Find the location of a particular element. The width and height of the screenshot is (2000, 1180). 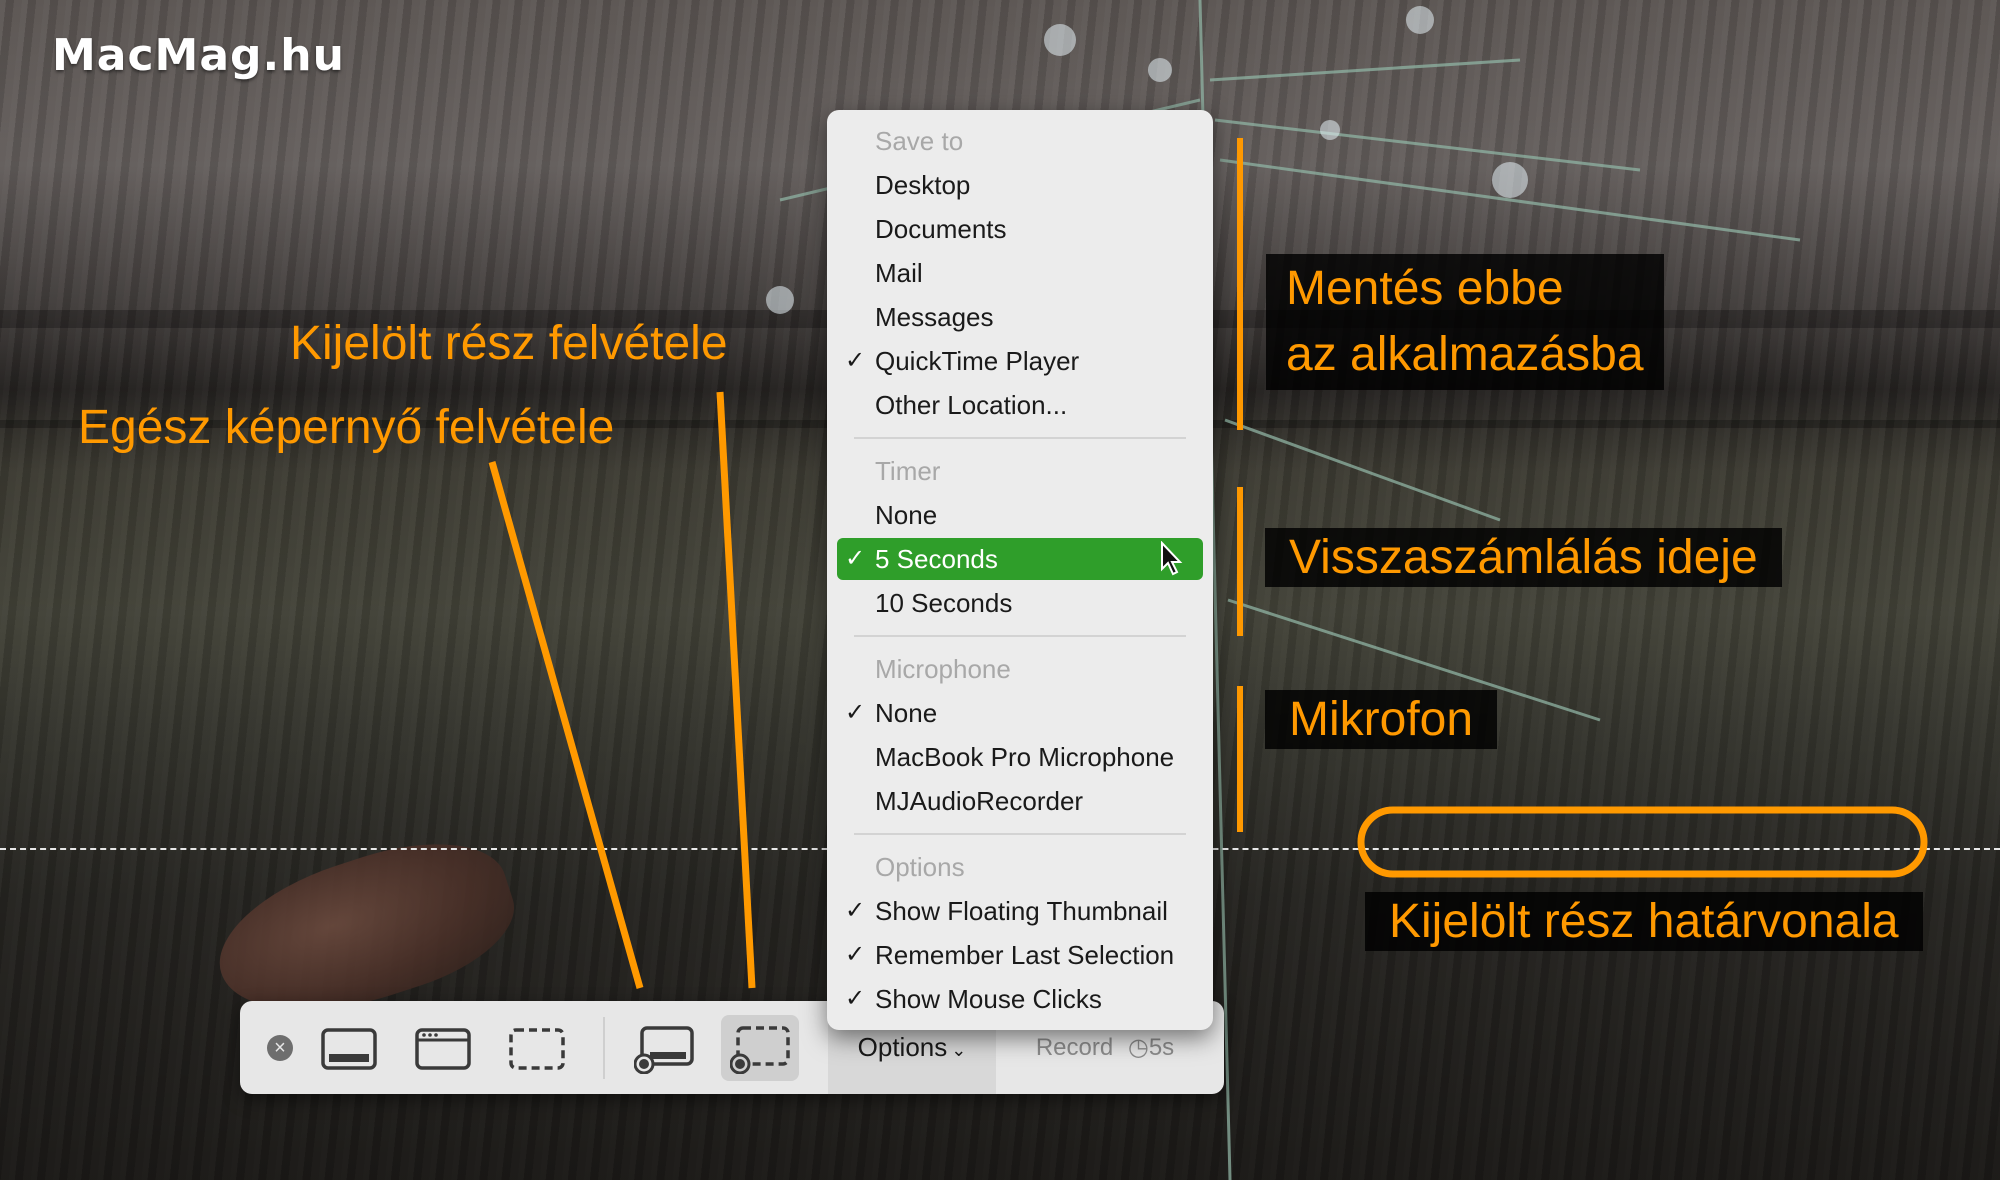

menu-header-timer: Timer is located at coordinates (908, 471).